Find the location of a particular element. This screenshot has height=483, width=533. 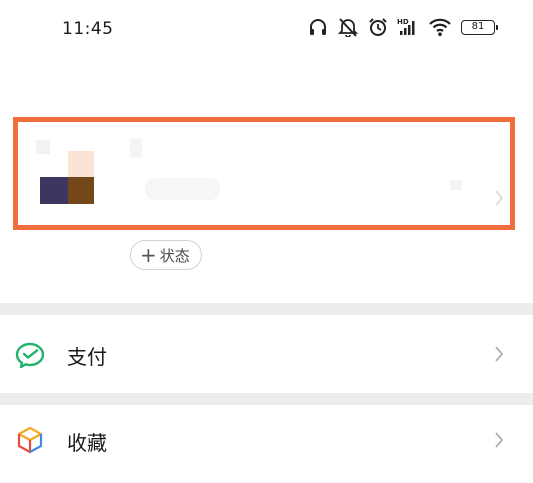

mute-icon is located at coordinates (348, 27).